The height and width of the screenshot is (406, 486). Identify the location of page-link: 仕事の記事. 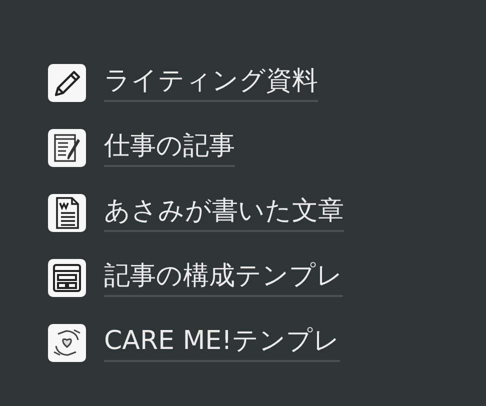
(169, 147).